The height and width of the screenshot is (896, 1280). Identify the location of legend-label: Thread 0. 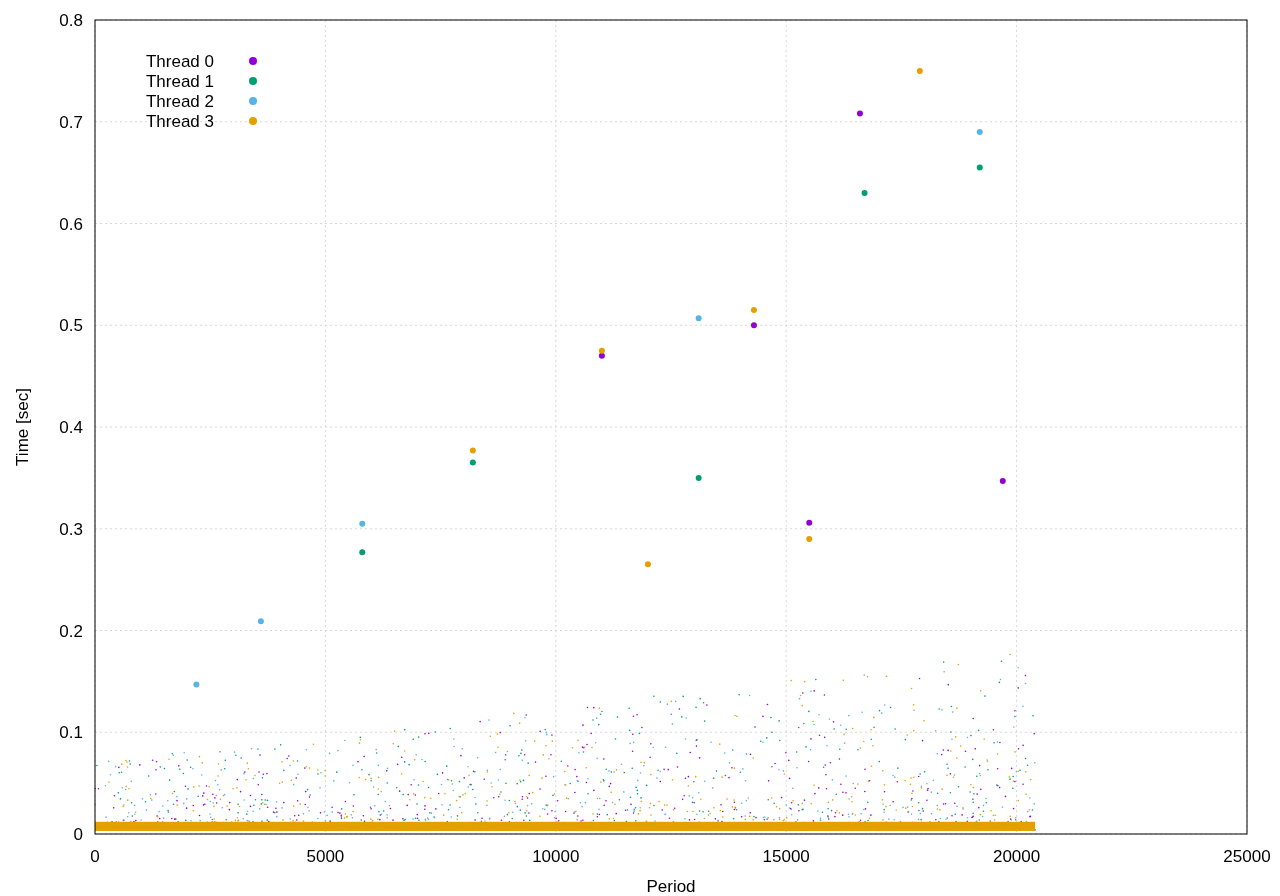
(179, 61).